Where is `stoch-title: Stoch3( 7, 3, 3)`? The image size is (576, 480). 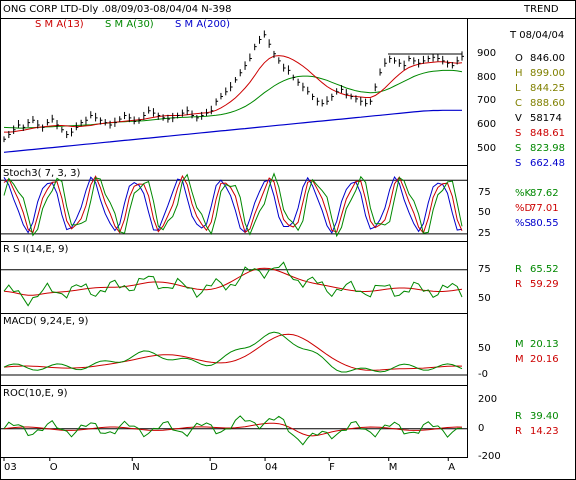
stoch-title: Stoch3( 7, 3, 3) is located at coordinates (42, 173).